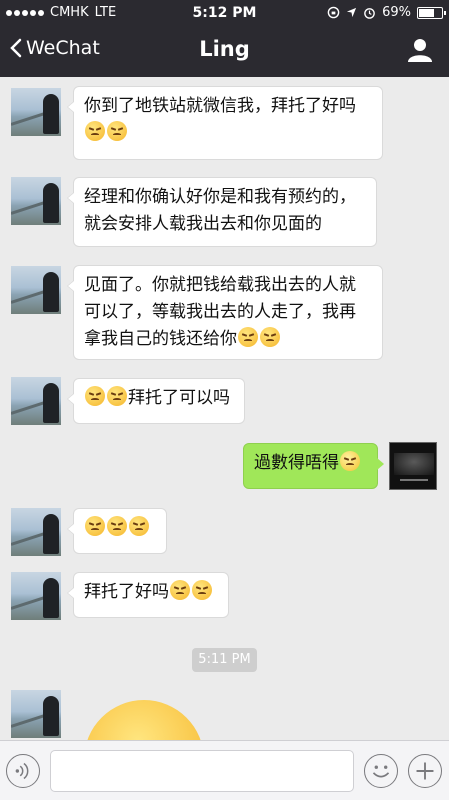 Image resolution: width=449 pixels, height=800 pixels. What do you see at coordinates (202, 771) in the screenshot?
I see `message-input` at bounding box center [202, 771].